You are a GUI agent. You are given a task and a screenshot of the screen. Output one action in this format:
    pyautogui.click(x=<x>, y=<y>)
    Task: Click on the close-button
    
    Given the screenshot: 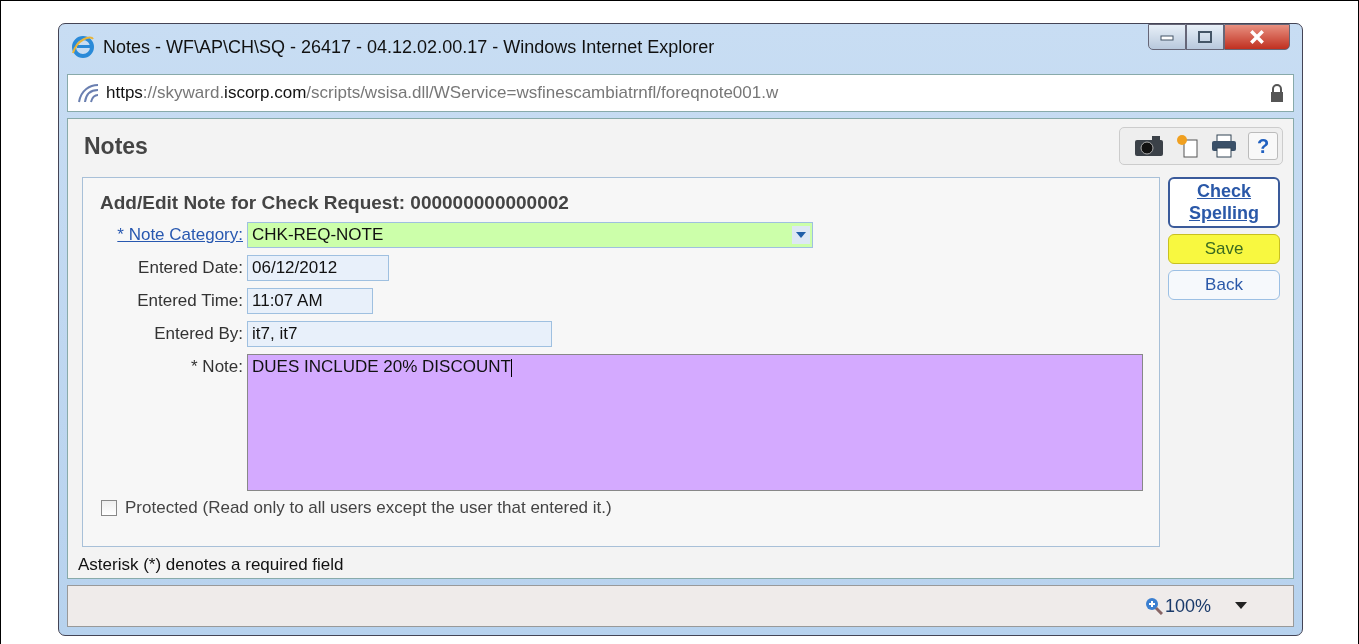 What is the action you would take?
    pyautogui.click(x=1257, y=37)
    